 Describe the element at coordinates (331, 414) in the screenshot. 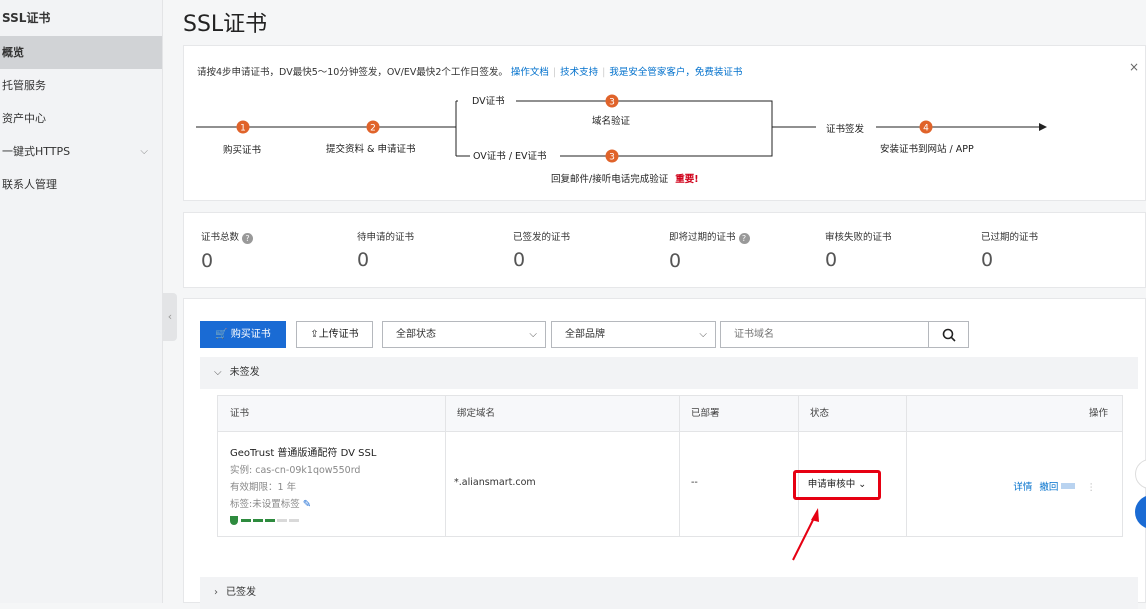

I see `column-header: 证书` at that location.